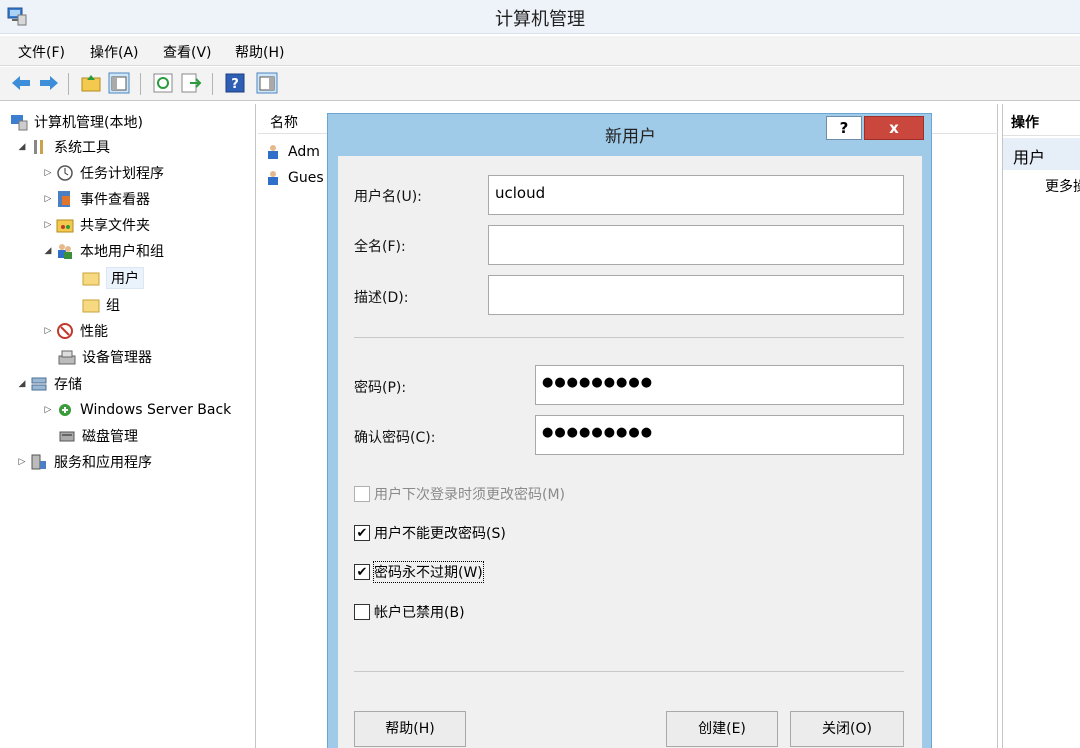  Describe the element at coordinates (95, 225) in the screenshot. I see `tree-item-shared-folders: ▷ 共享文件夹` at that location.